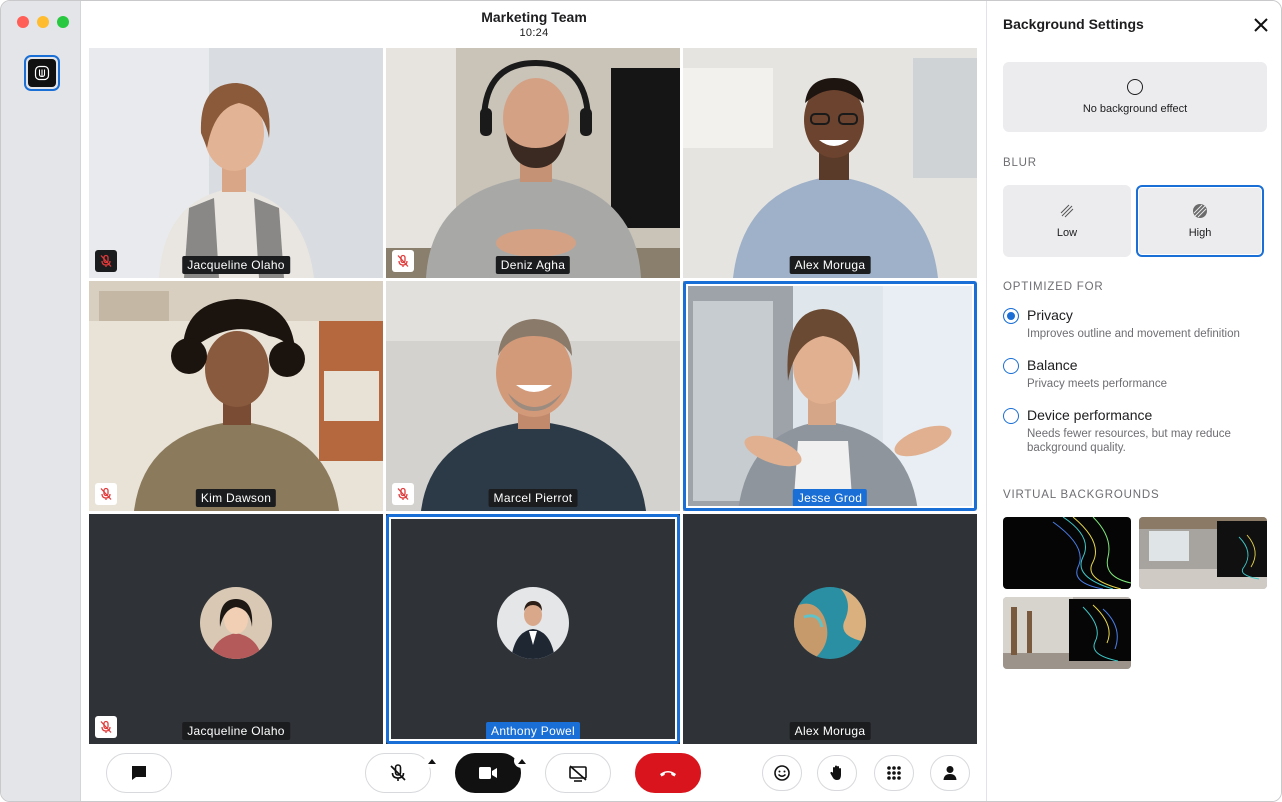 This screenshot has height=802, width=1282. What do you see at coordinates (1138, 377) in the screenshot?
I see `option-balance: Balance Privacy meets performance` at bounding box center [1138, 377].